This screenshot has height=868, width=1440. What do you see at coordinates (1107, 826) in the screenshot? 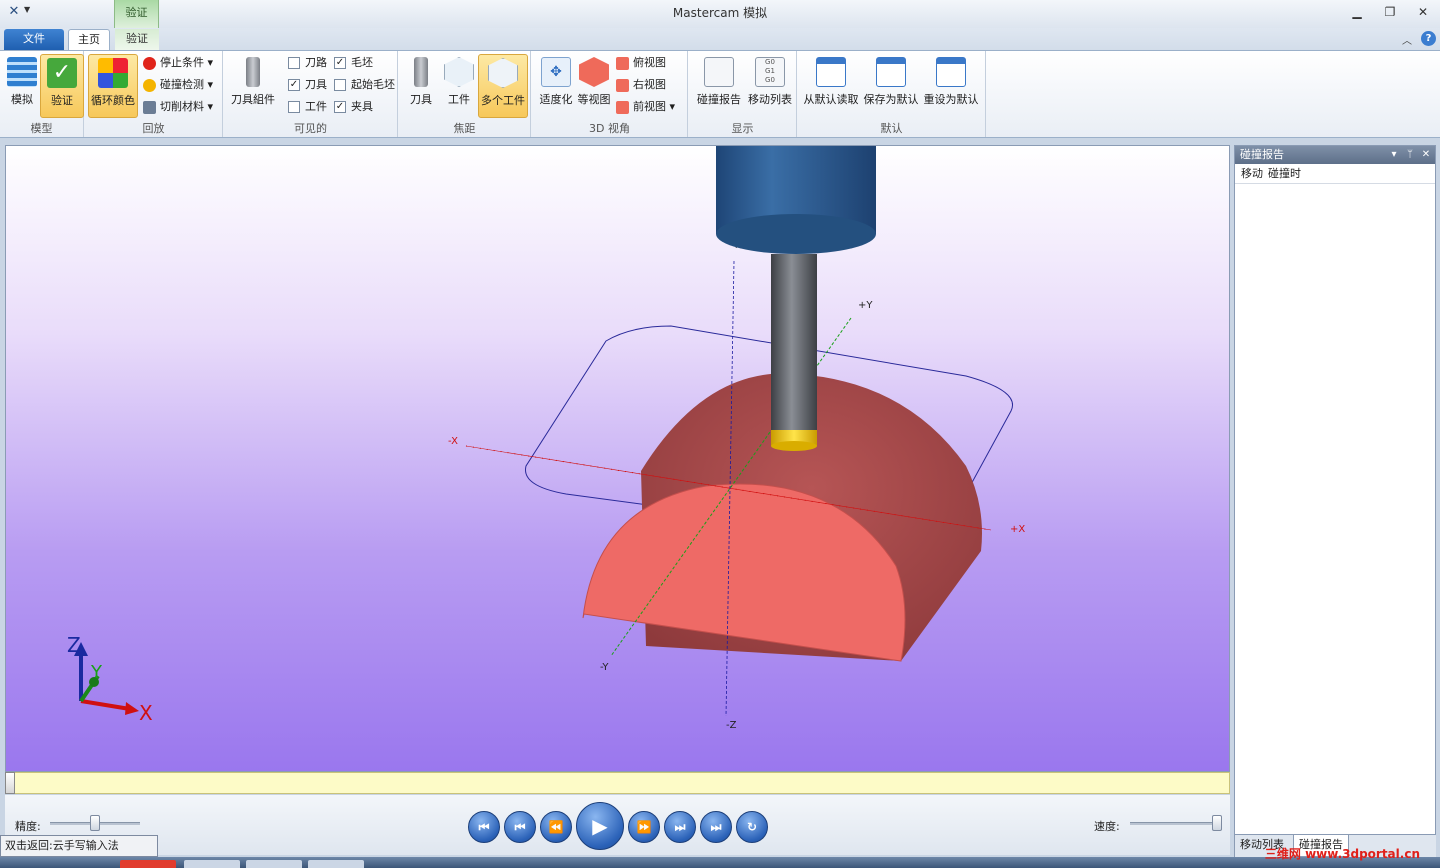
I see `speed-label: 速度:` at bounding box center [1107, 826].